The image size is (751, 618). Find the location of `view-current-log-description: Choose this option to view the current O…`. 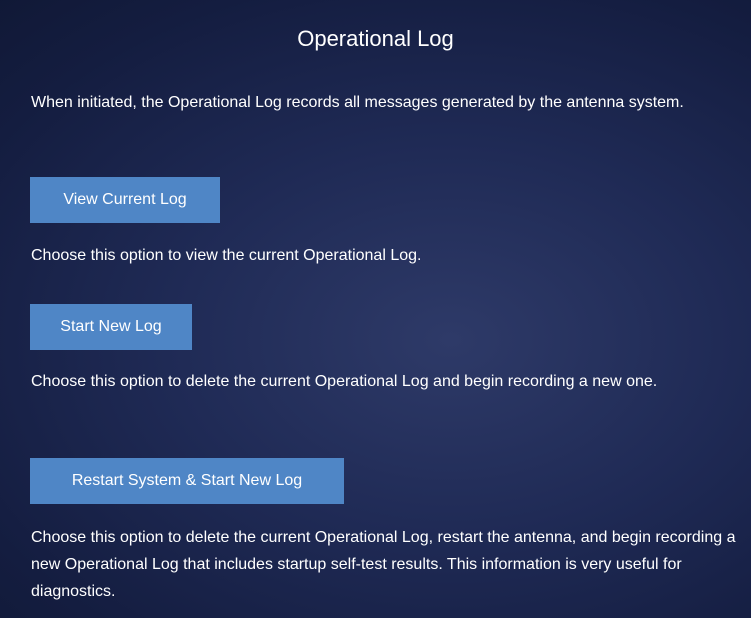

view-current-log-description: Choose this option to view the current O… is located at coordinates (226, 255).